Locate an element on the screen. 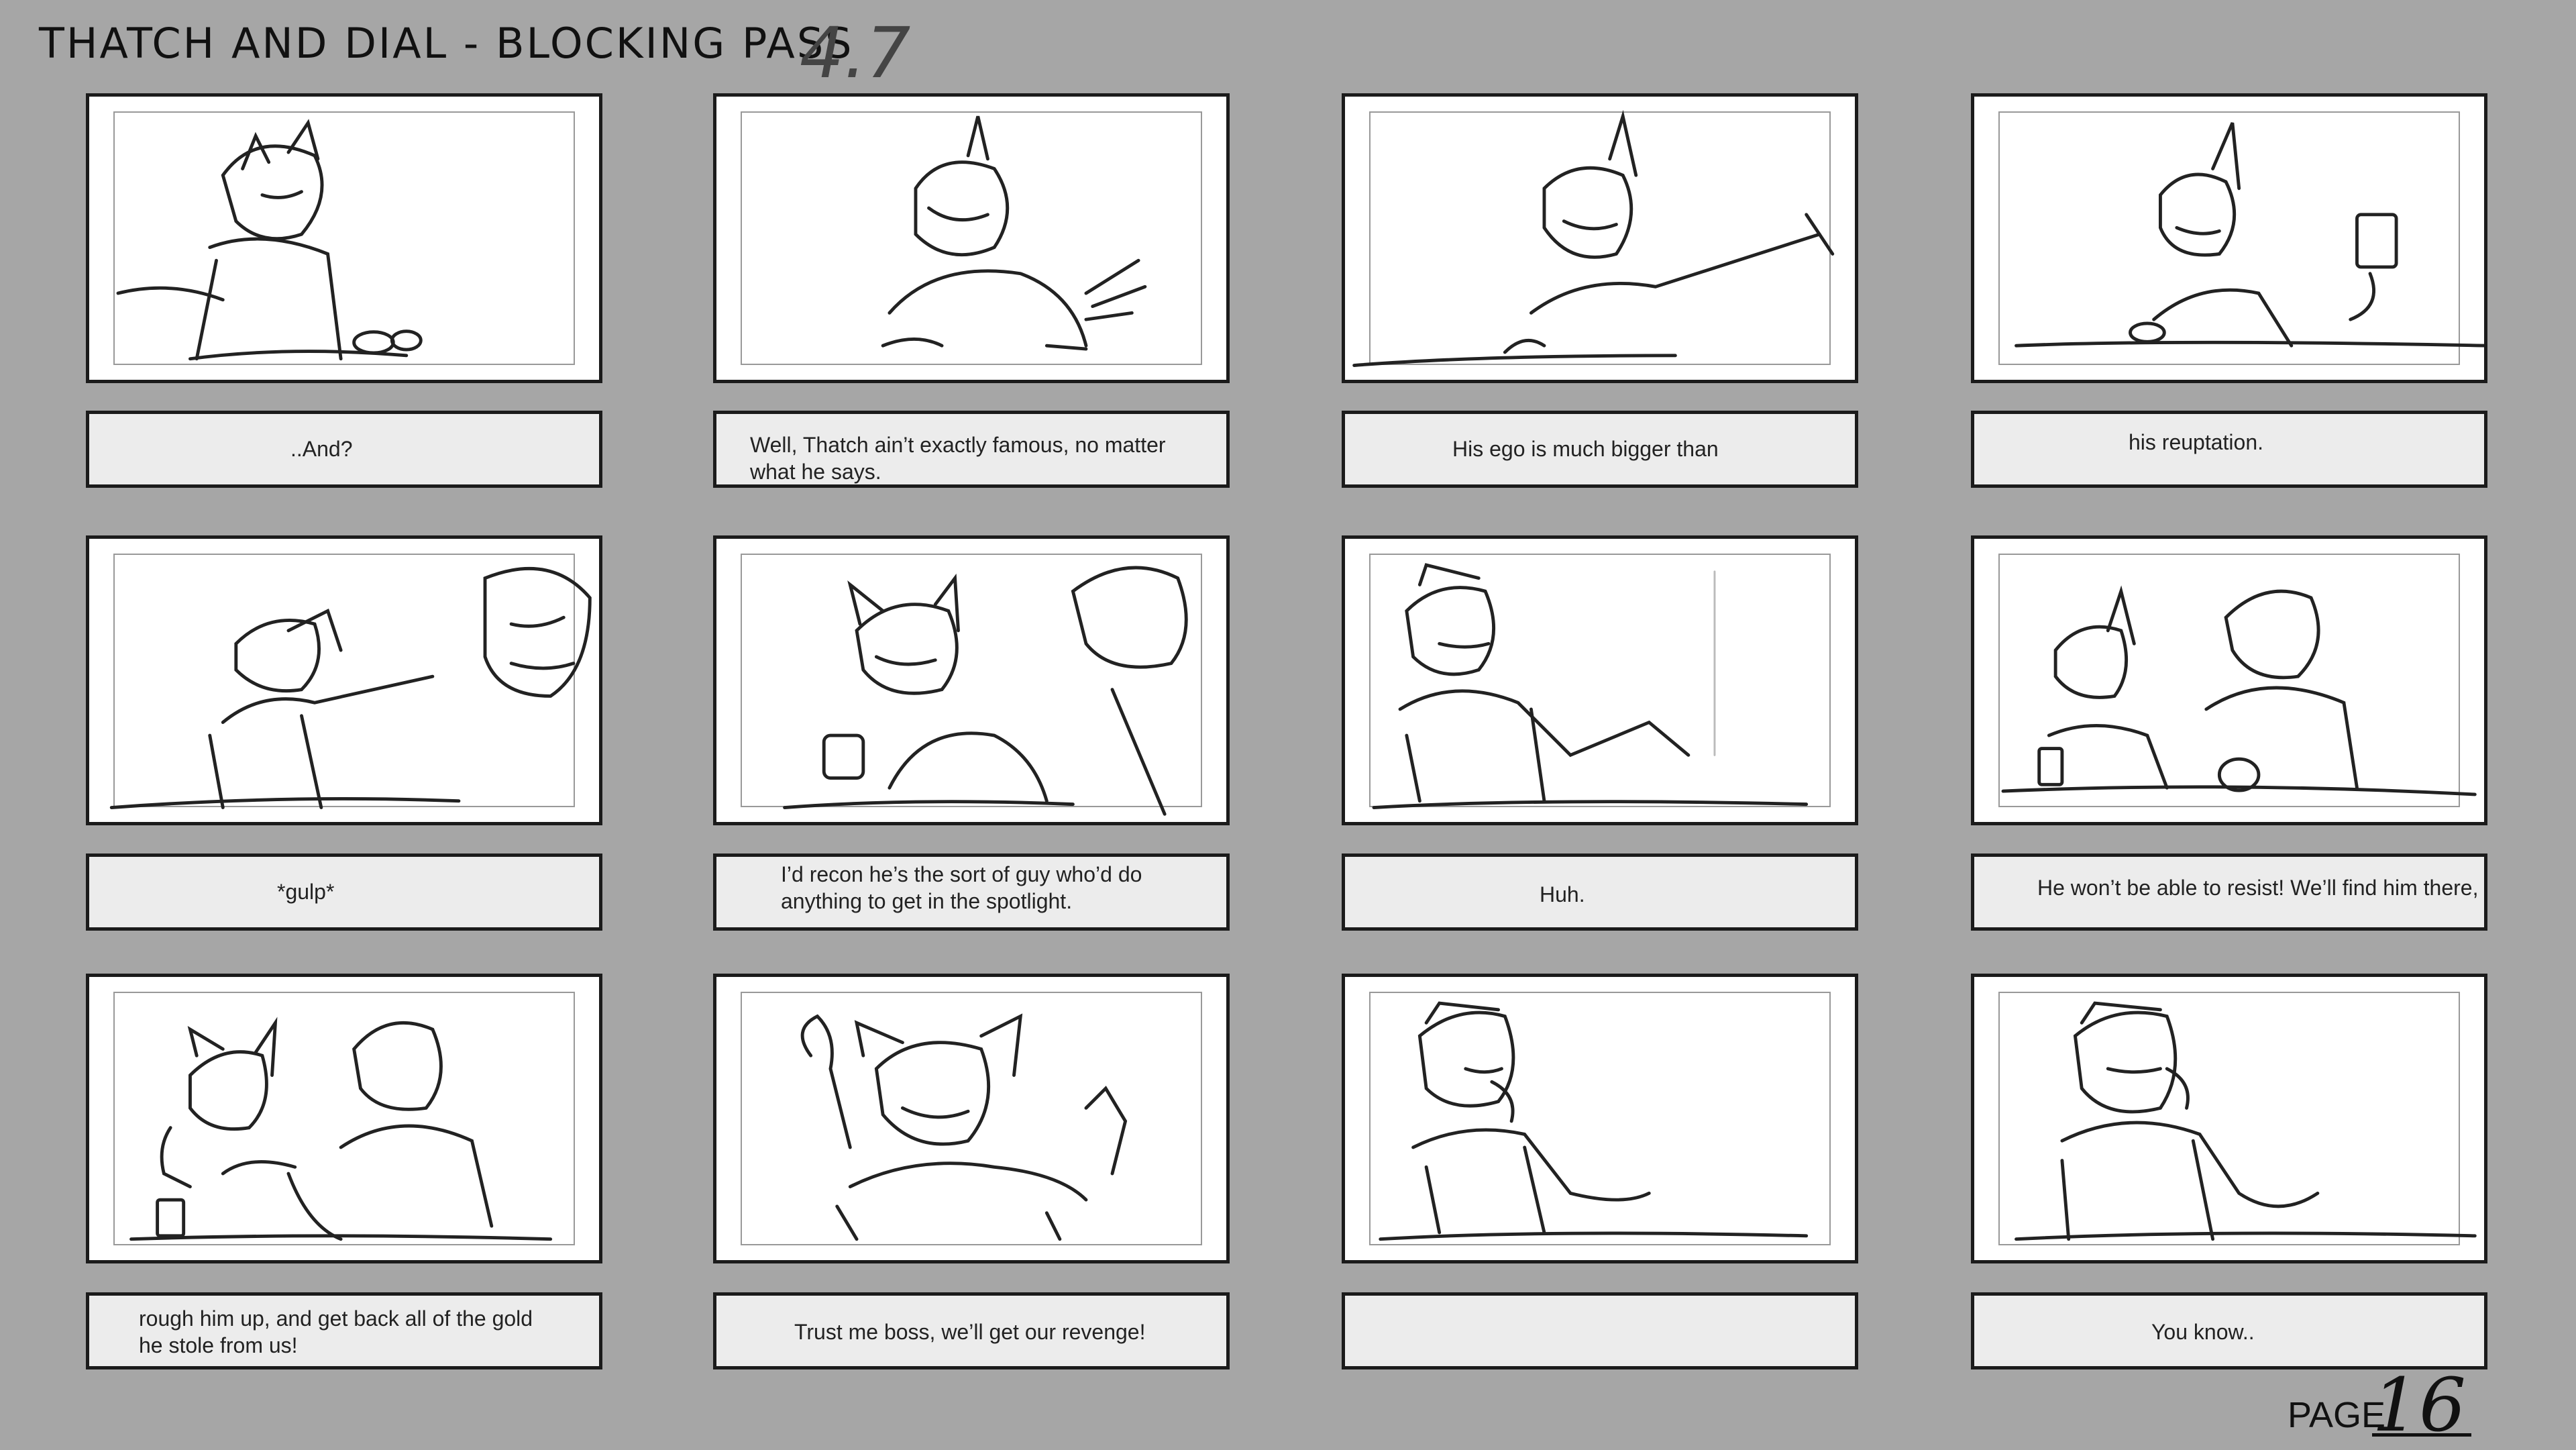 The image size is (2576, 1450). caption-box-3: His ego is much bigger than is located at coordinates (1600, 449).